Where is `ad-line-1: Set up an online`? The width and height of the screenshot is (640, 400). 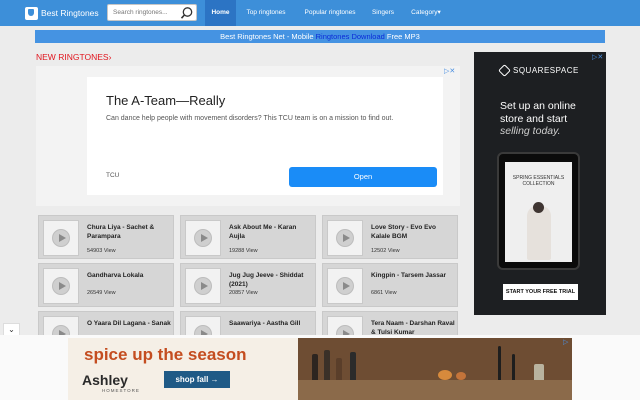 ad-line-1: Set up an online is located at coordinates (538, 106).